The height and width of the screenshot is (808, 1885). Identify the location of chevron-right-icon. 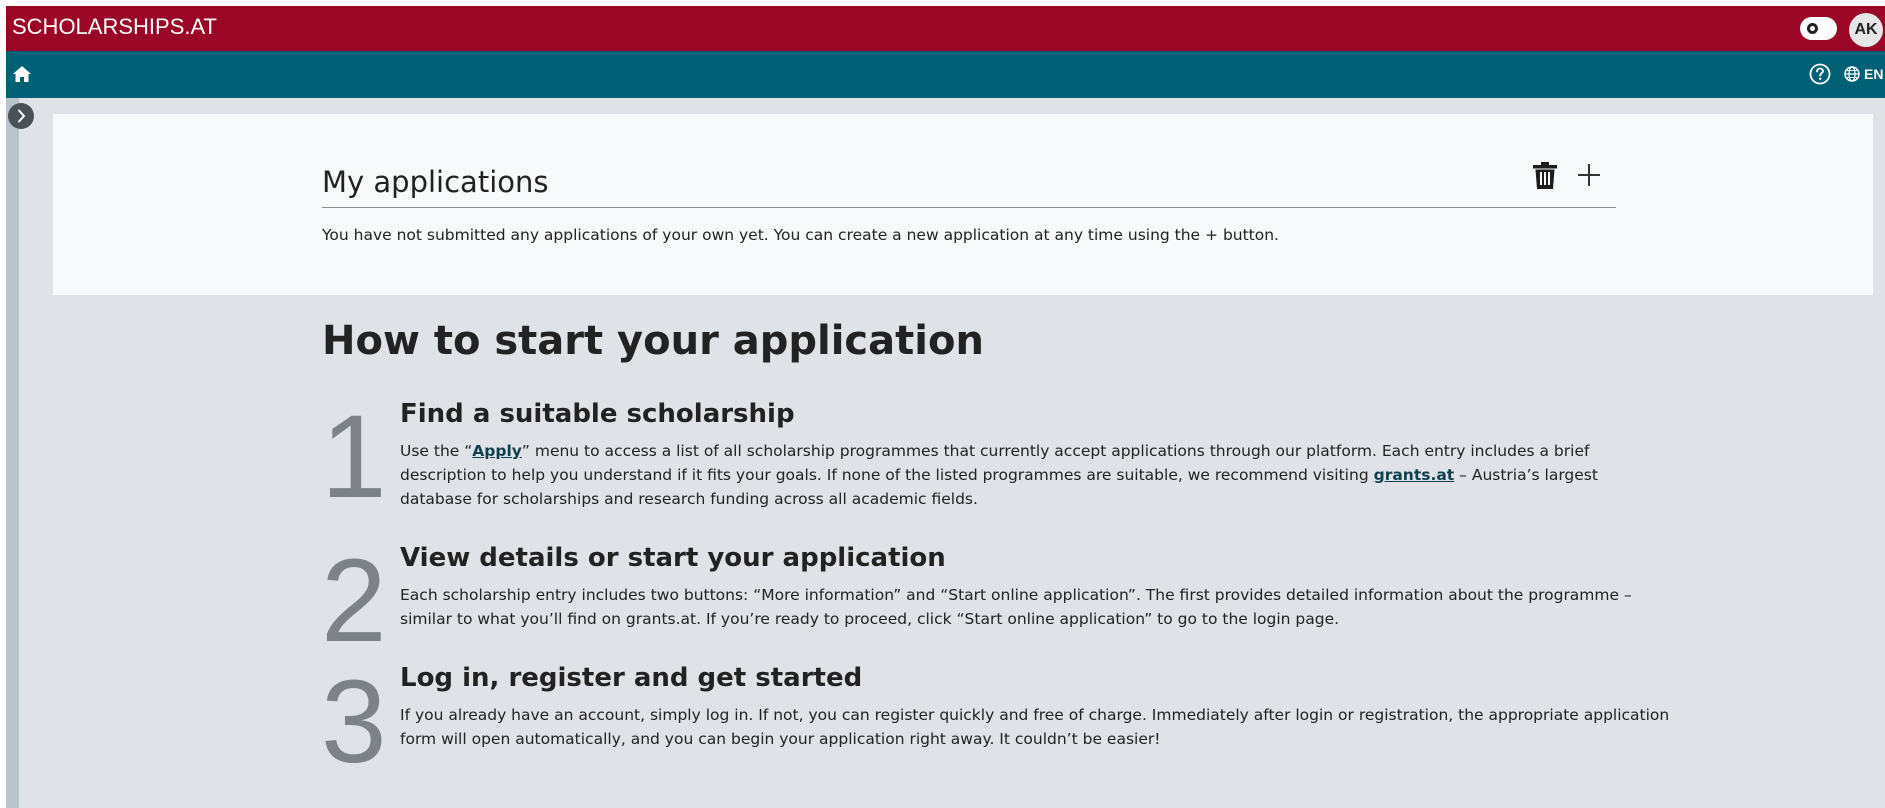
(21, 116).